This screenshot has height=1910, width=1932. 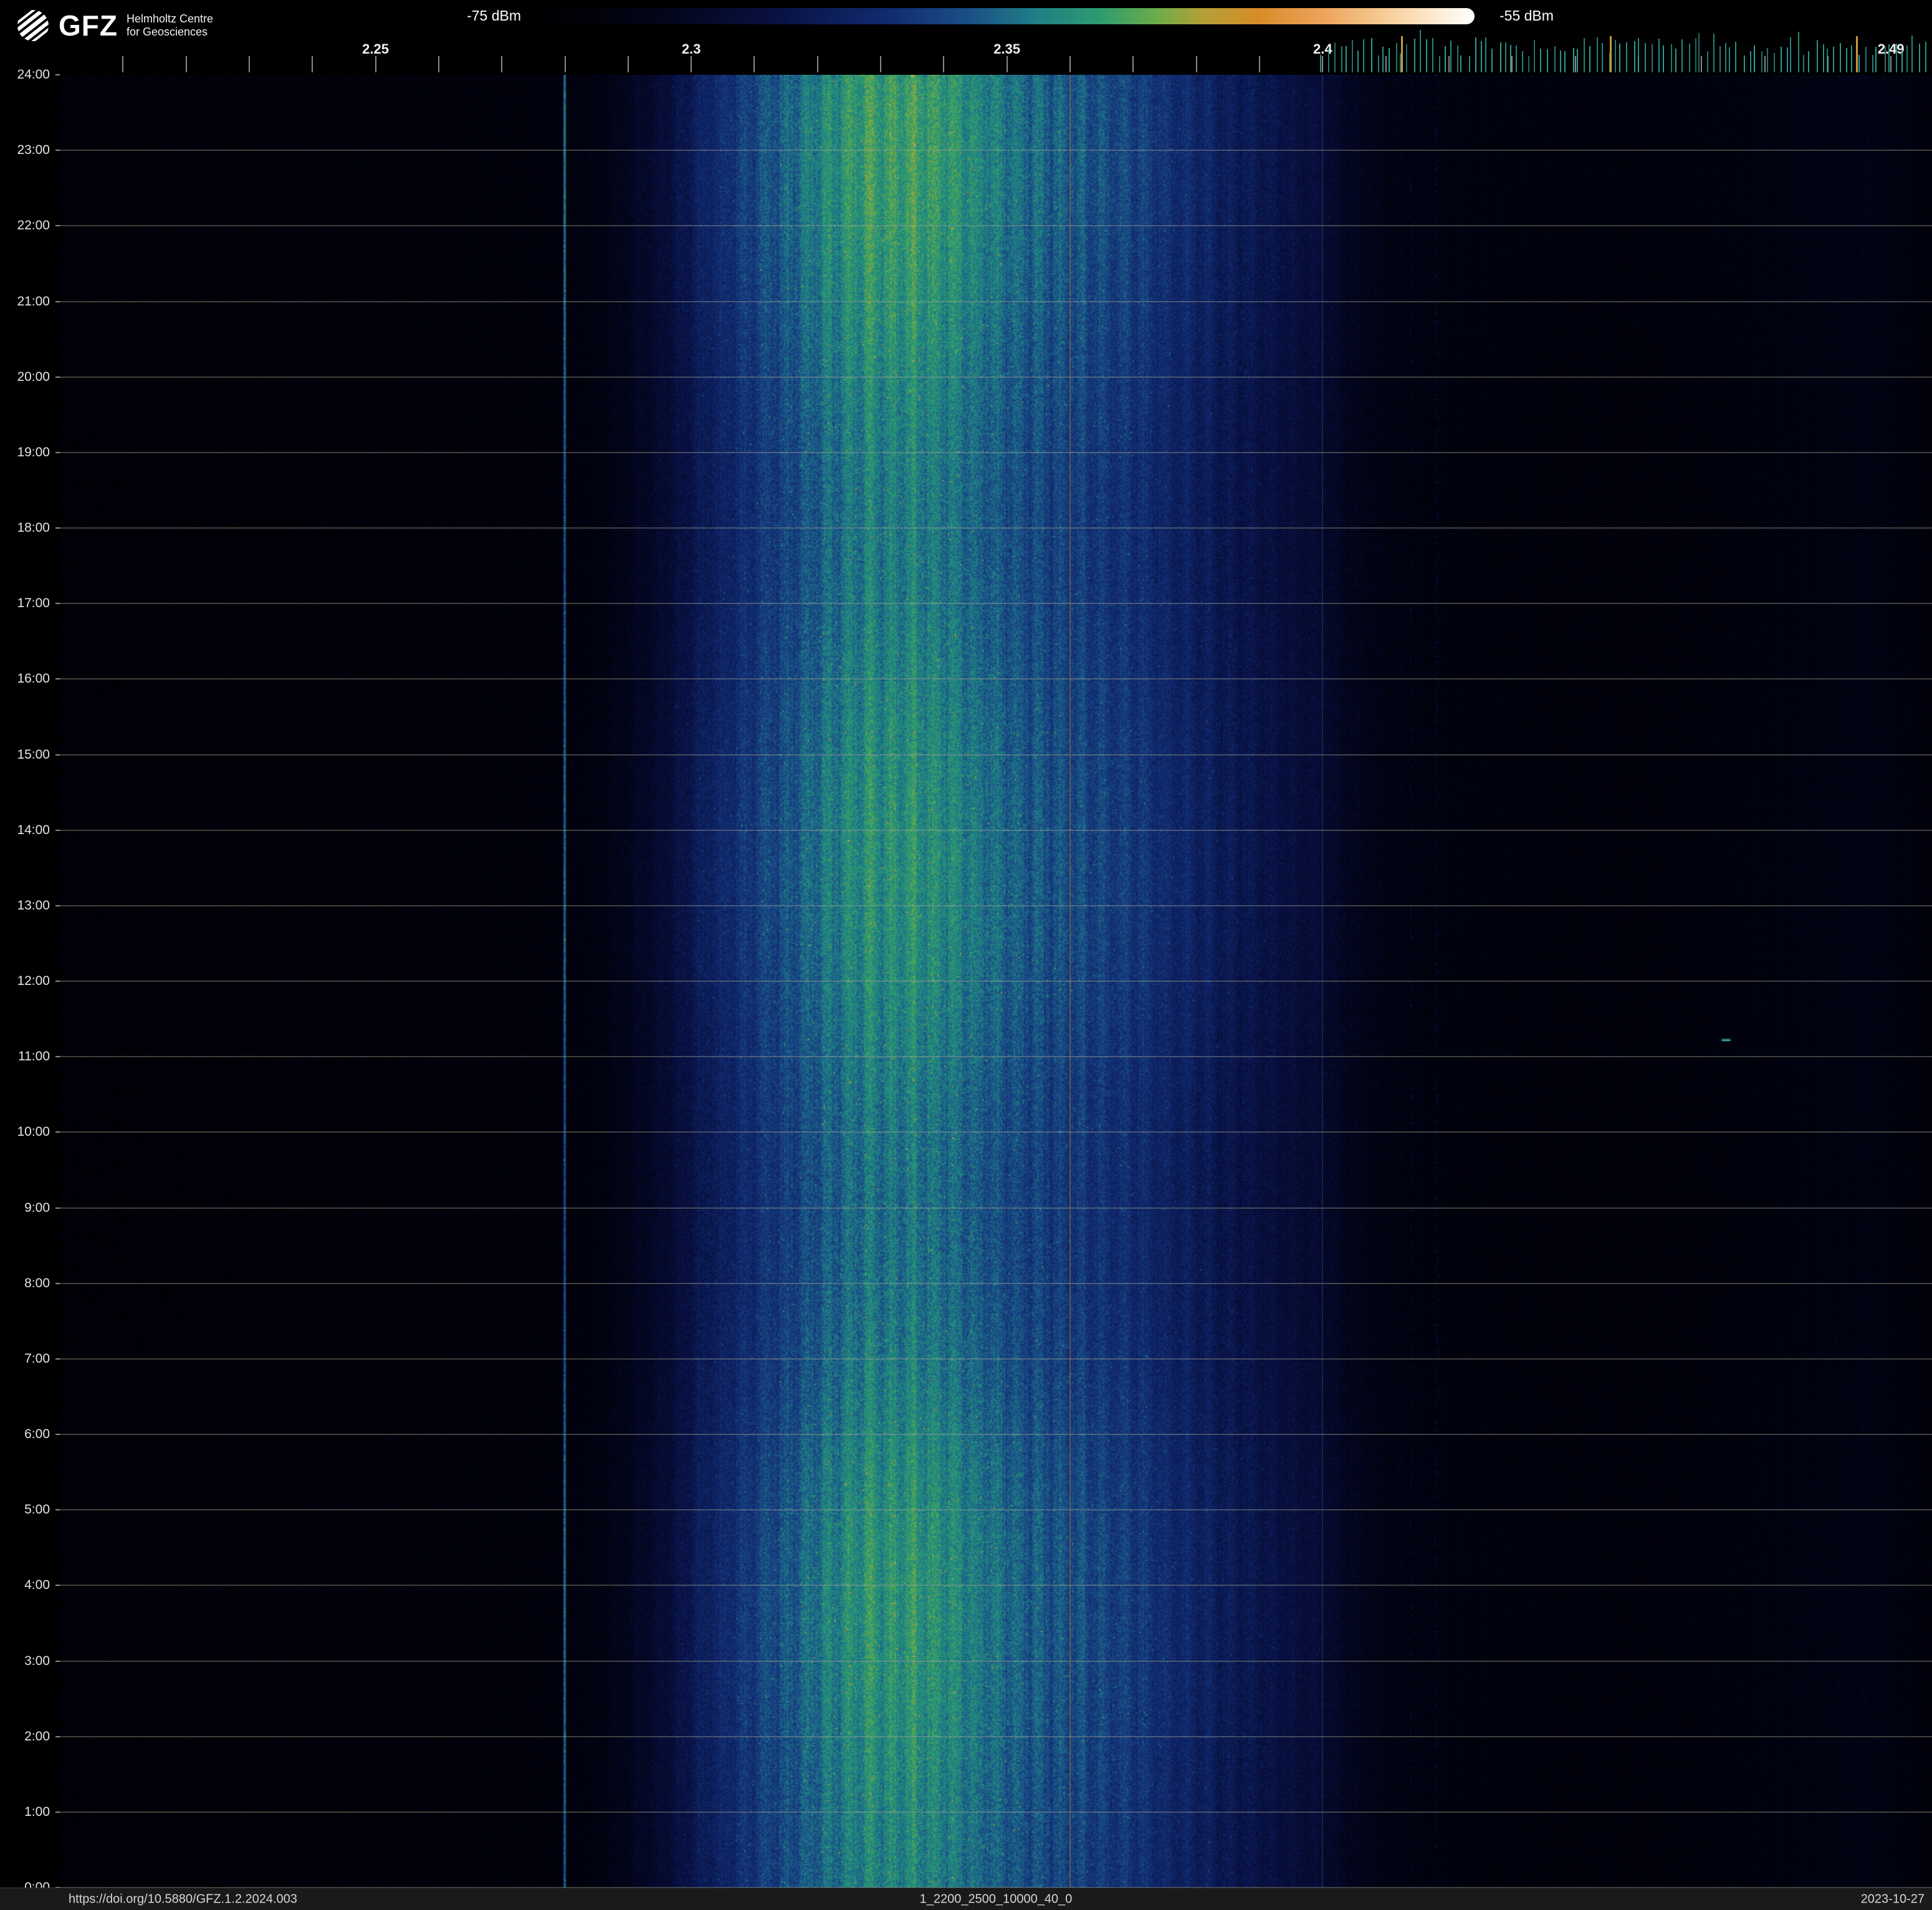 I want to click on date-label: 2023-10-27, so click(x=1892, y=1899).